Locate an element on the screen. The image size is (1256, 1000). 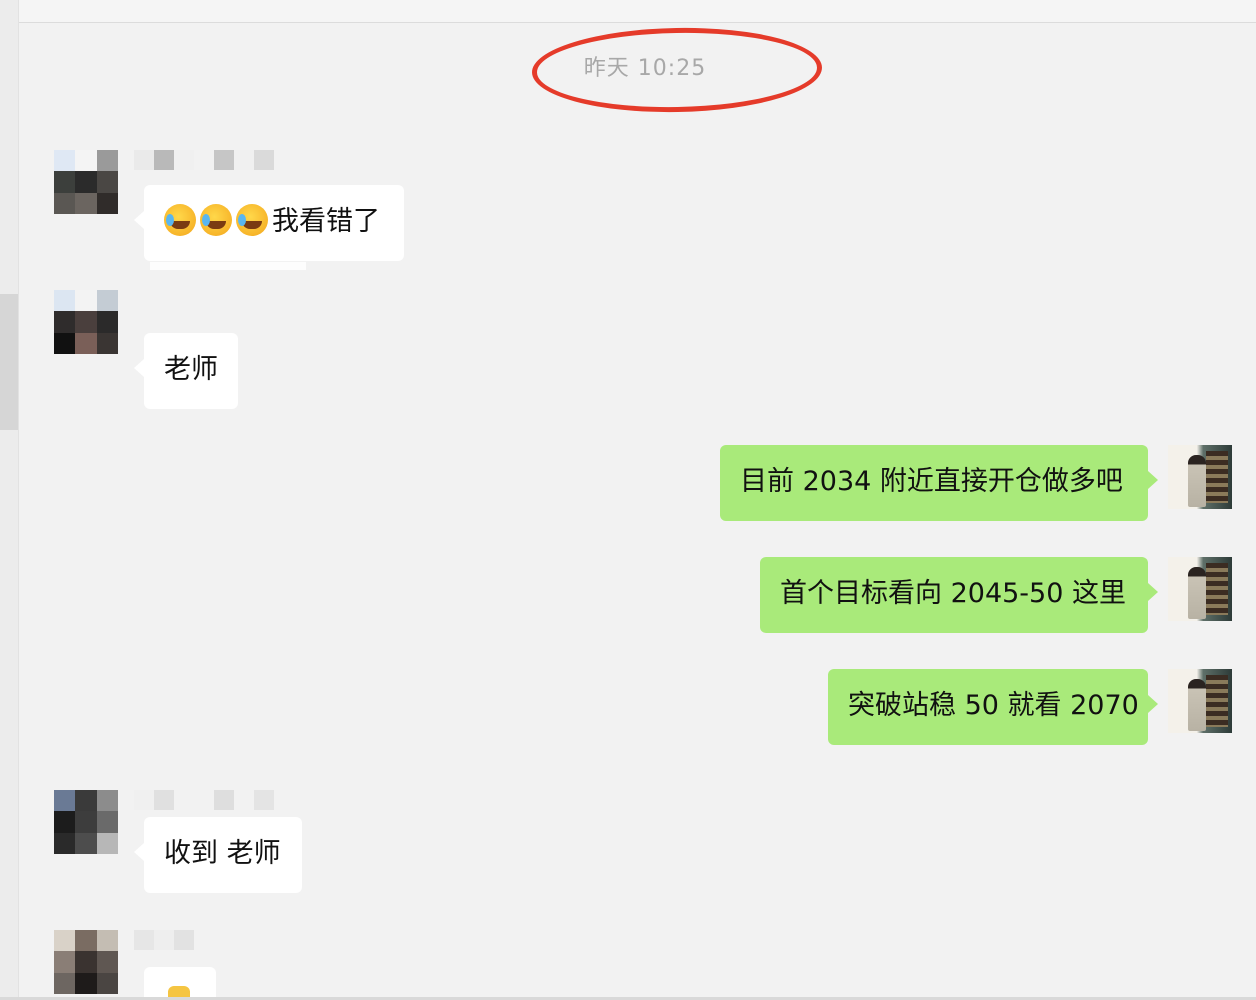
sidebar-scrollbar-thumb is located at coordinates (9, 362).